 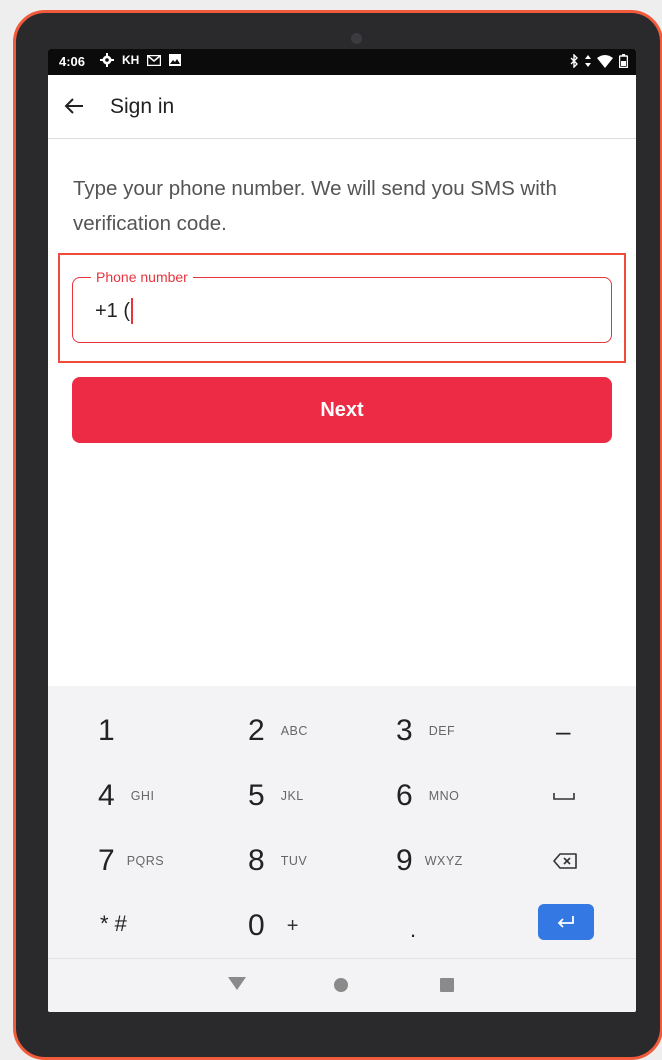 What do you see at coordinates (292, 925) in the screenshot?
I see `key-letters: +` at bounding box center [292, 925].